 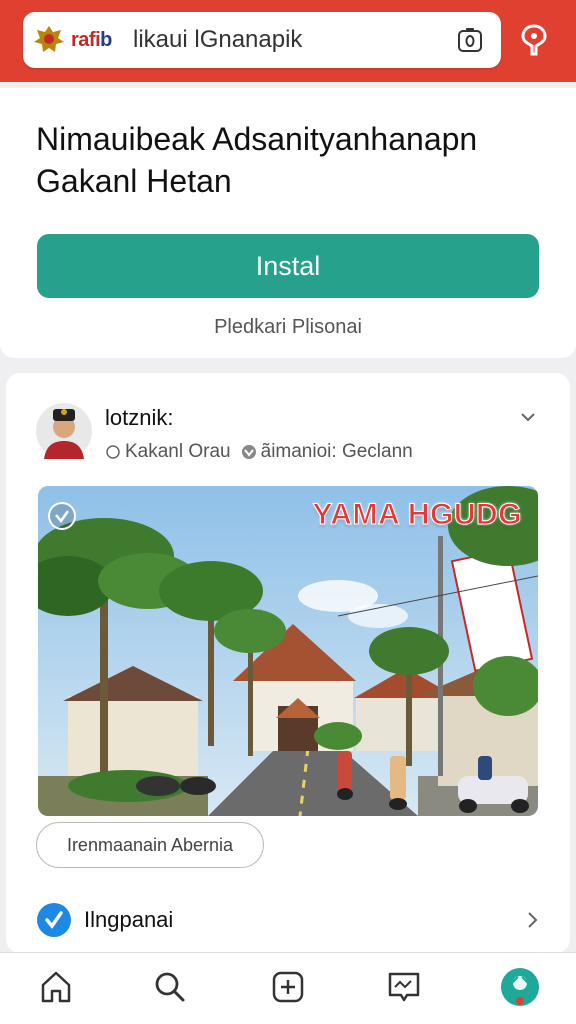 What do you see at coordinates (178, 451) in the screenshot?
I see `meta-left: Kakanl Orau` at bounding box center [178, 451].